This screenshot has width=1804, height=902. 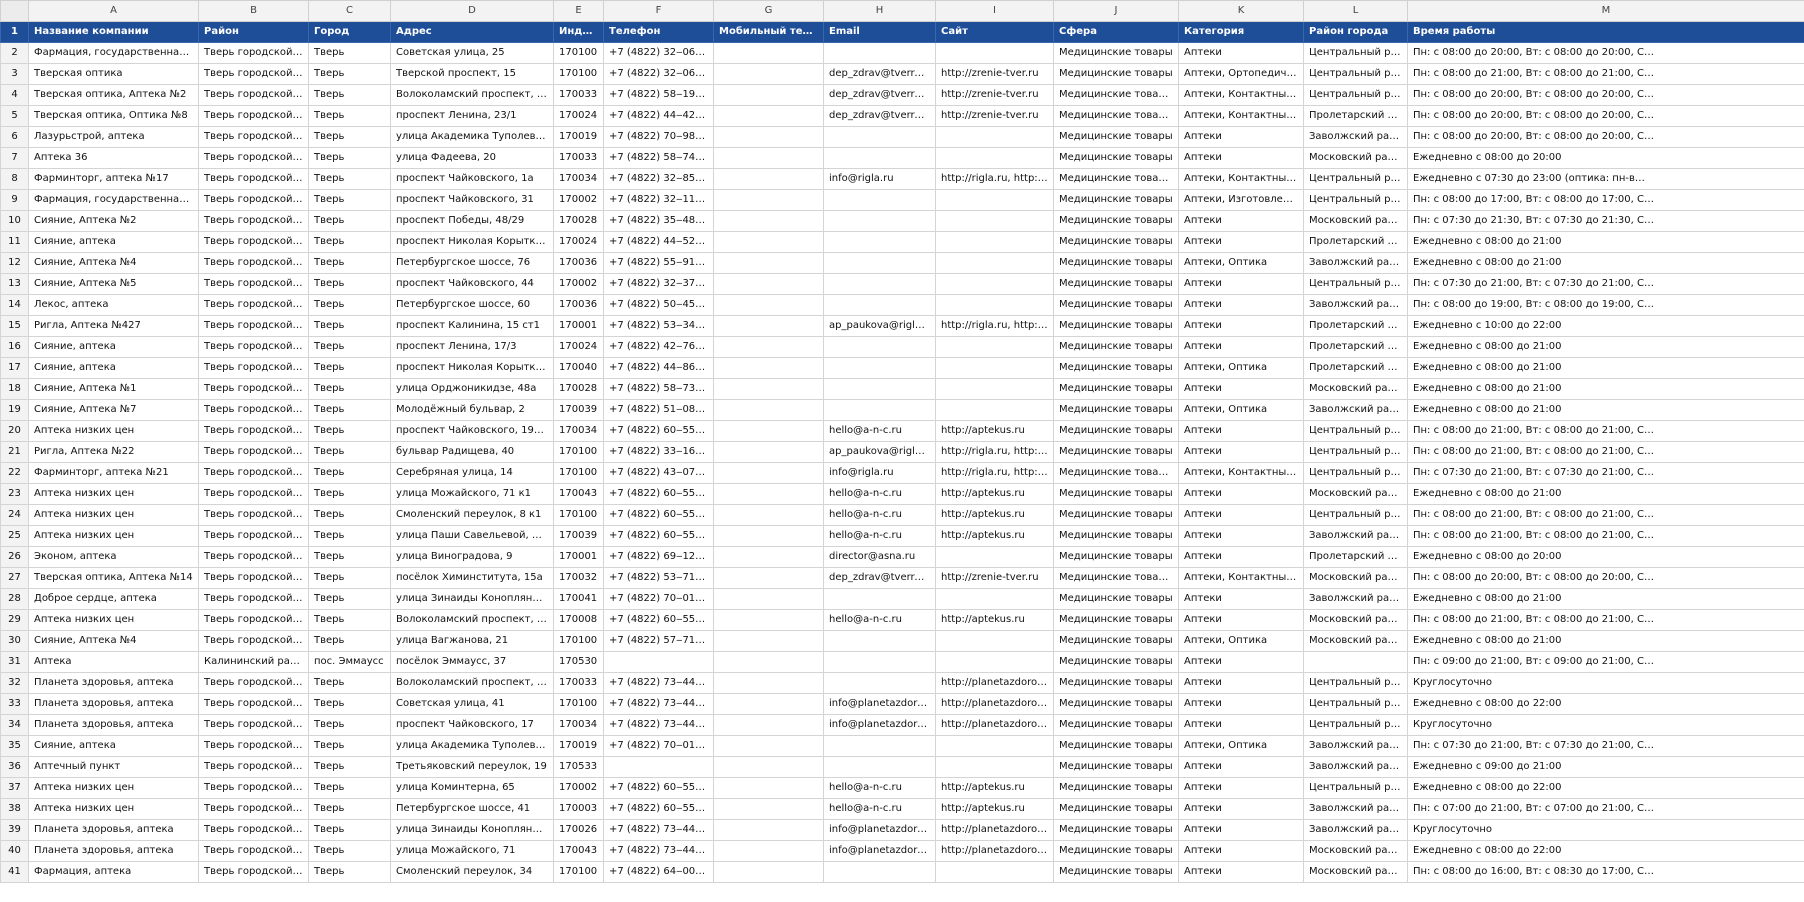 I want to click on table-cell: Ежедневно с 09:00 до 21:00, so click(x=1605, y=767).